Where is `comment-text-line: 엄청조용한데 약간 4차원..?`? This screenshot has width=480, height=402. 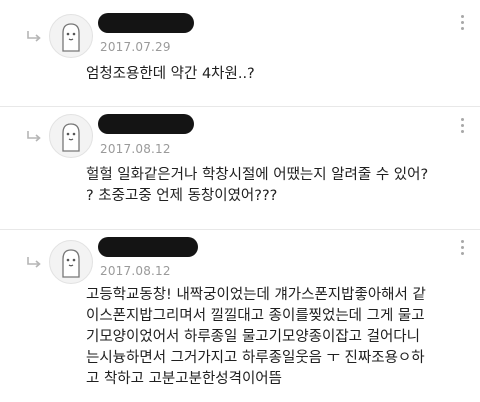
comment-text-line: 엄청조용한데 약간 4차원..? is located at coordinates (170, 74).